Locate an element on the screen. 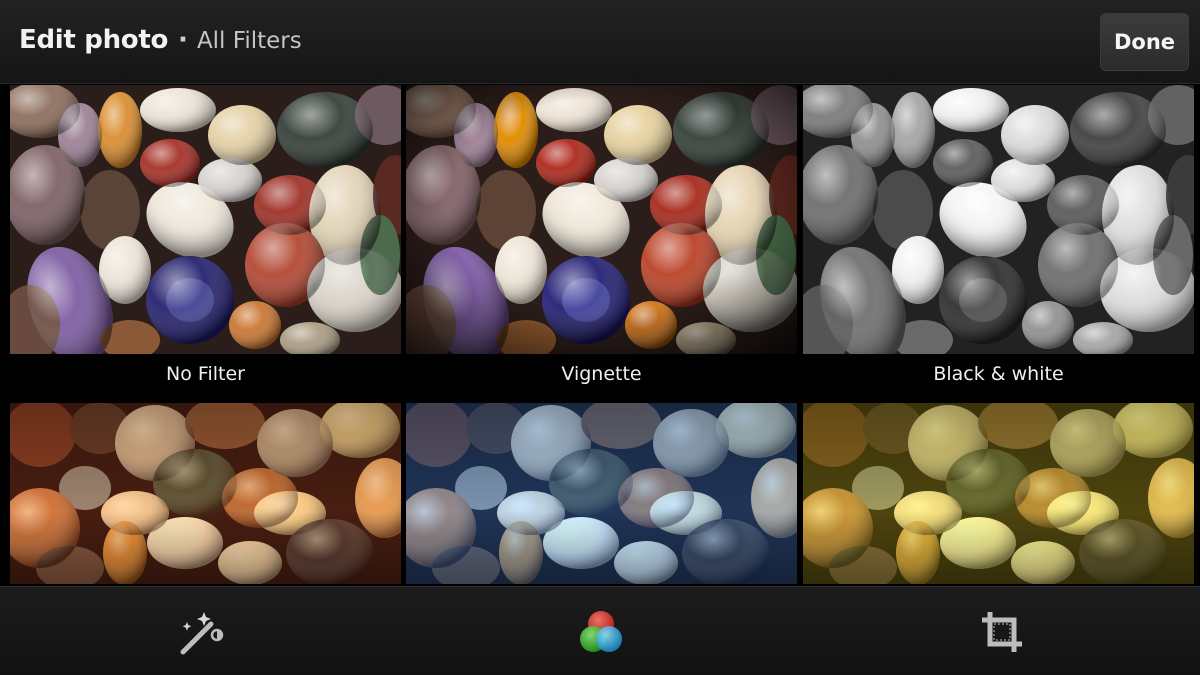 The width and height of the screenshot is (1200, 675). filter-tile-black-white: Black & white is located at coordinates (998, 237).